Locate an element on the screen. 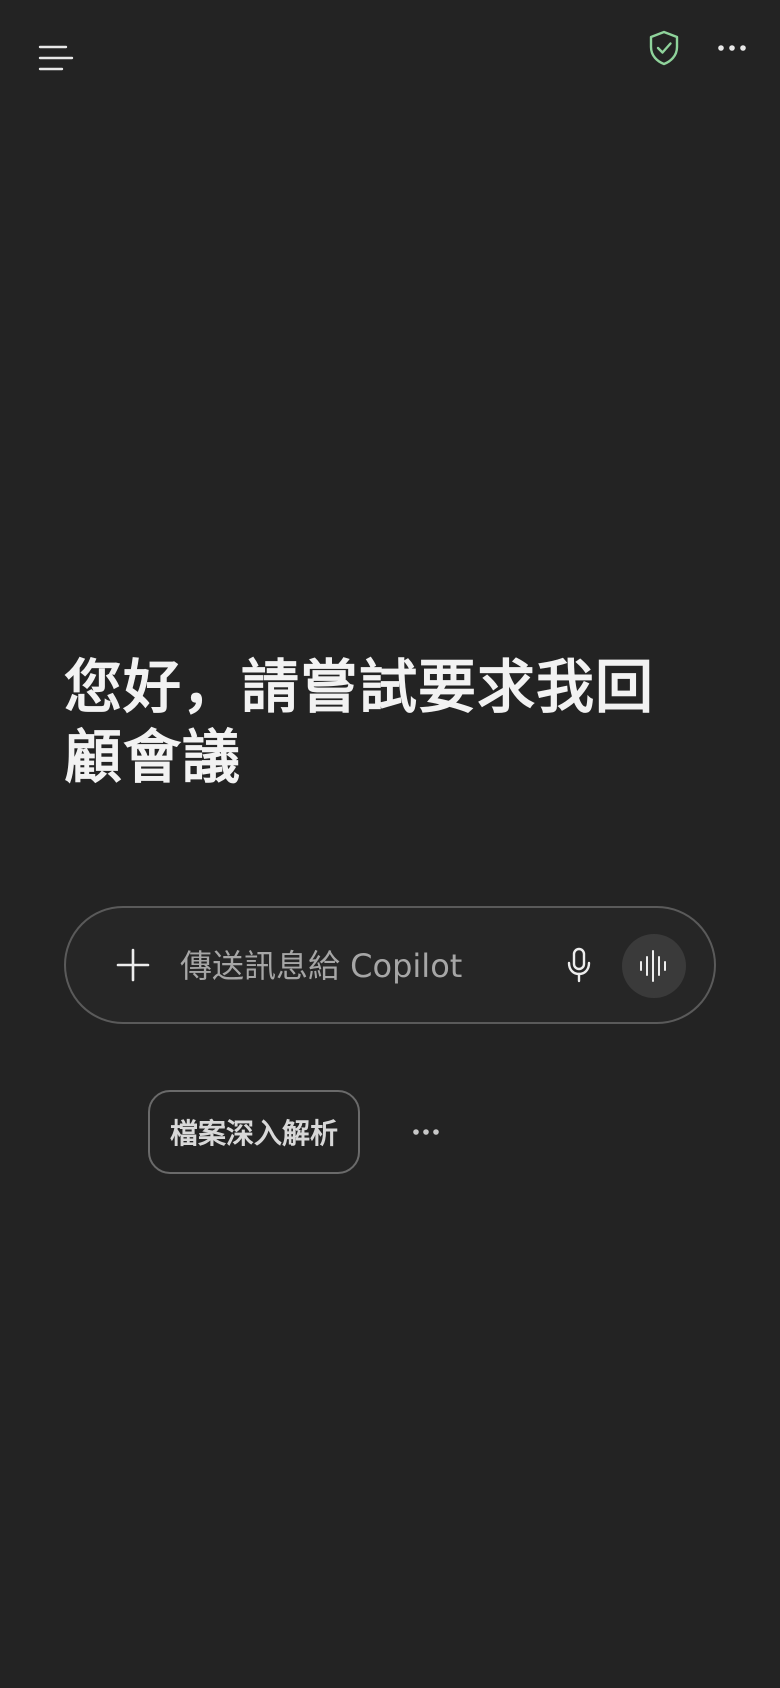 The width and height of the screenshot is (780, 1688). privacy-shield-button is located at coordinates (664, 48).